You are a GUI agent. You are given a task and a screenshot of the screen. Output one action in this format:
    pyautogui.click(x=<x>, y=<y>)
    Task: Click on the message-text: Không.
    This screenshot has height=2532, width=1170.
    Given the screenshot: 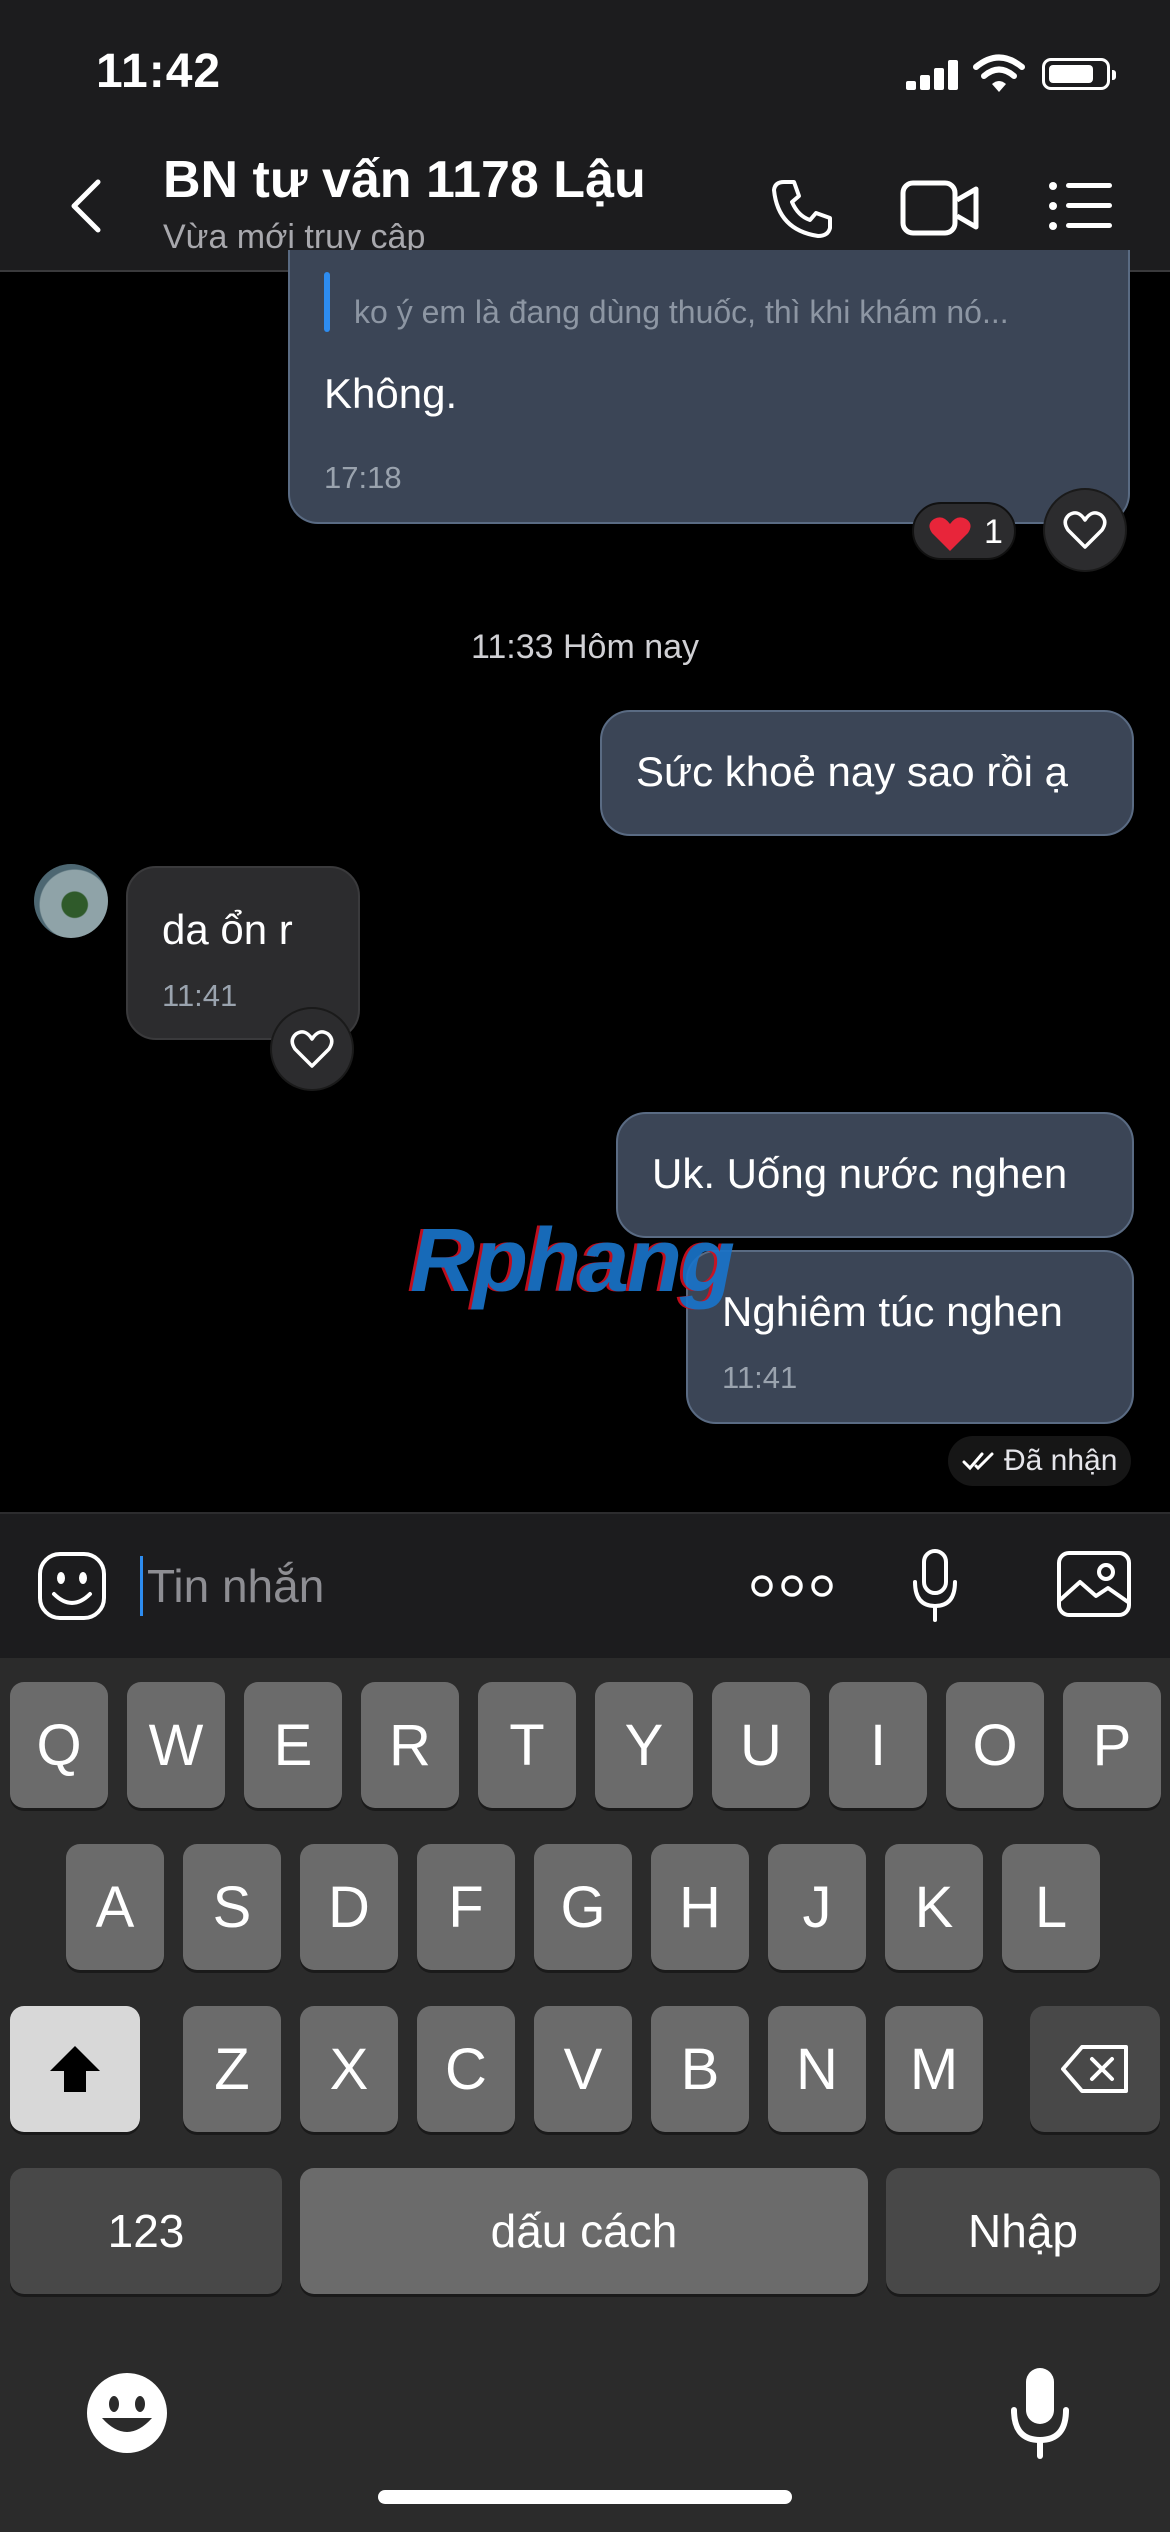 What is the action you would take?
    pyautogui.click(x=391, y=393)
    